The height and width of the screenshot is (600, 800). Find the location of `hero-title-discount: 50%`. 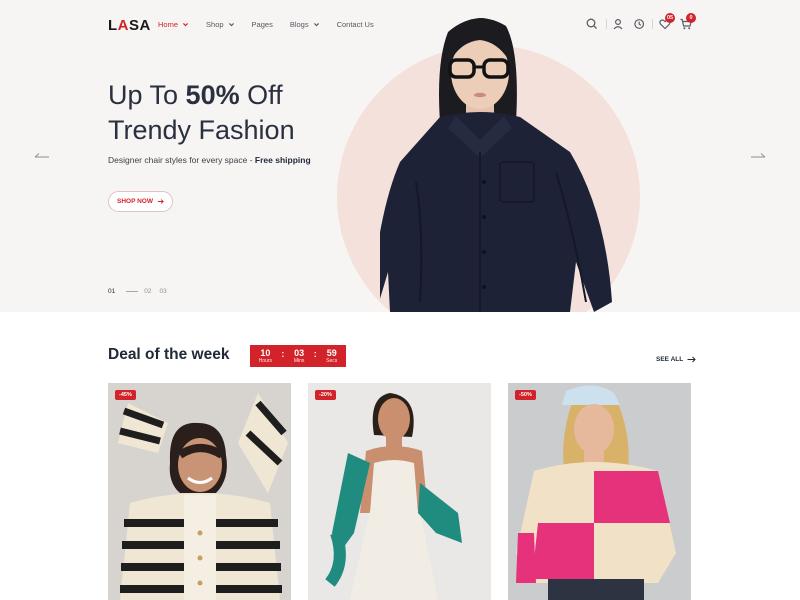

hero-title-discount: 50% is located at coordinates (212, 95).